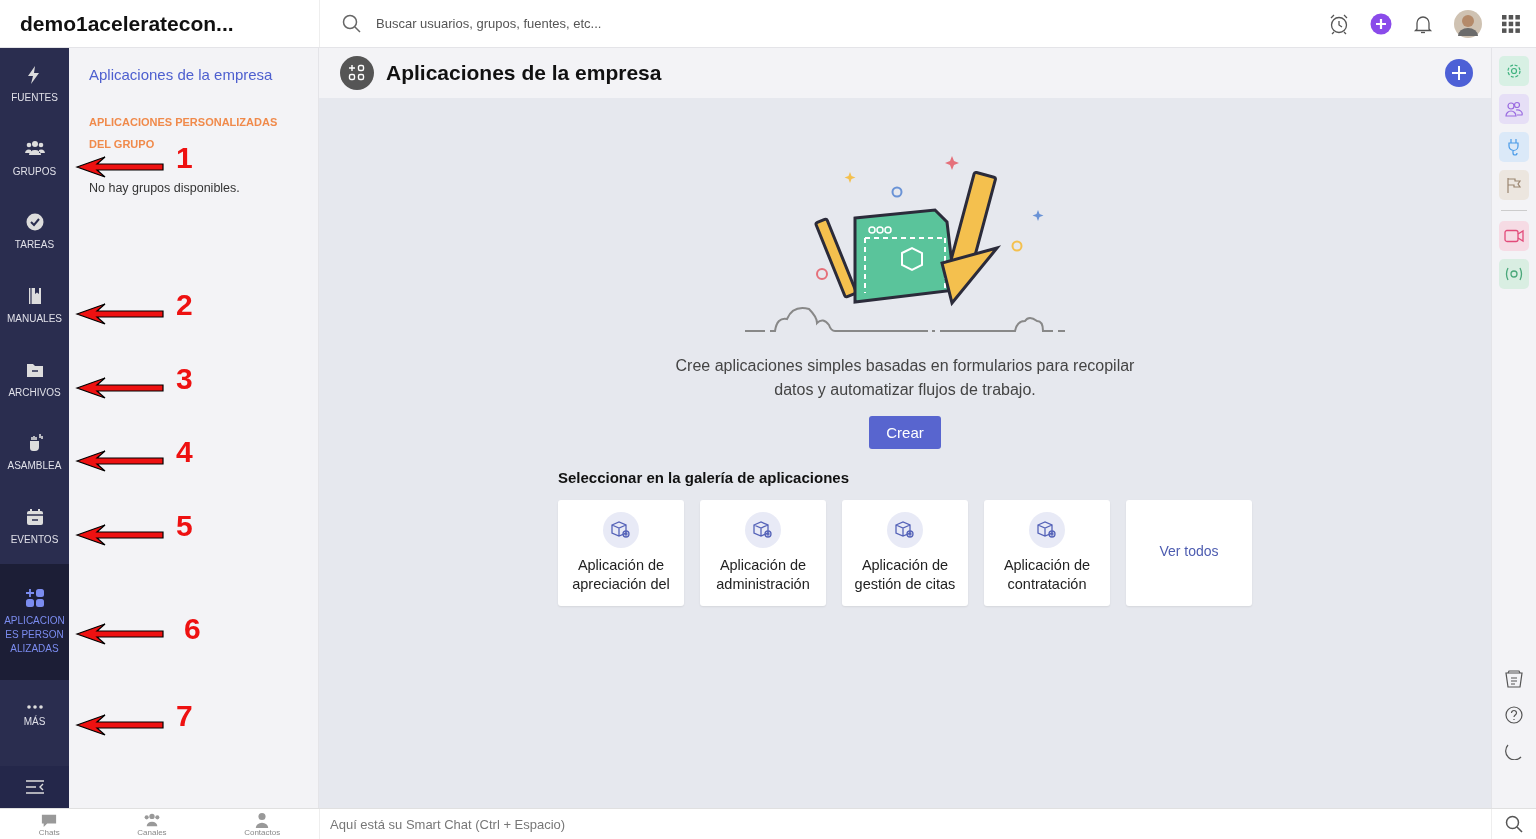 This screenshot has height=839, width=1536. What do you see at coordinates (165, 188) in the screenshot?
I see `empty-message: No hay grupos disponibles.` at bounding box center [165, 188].